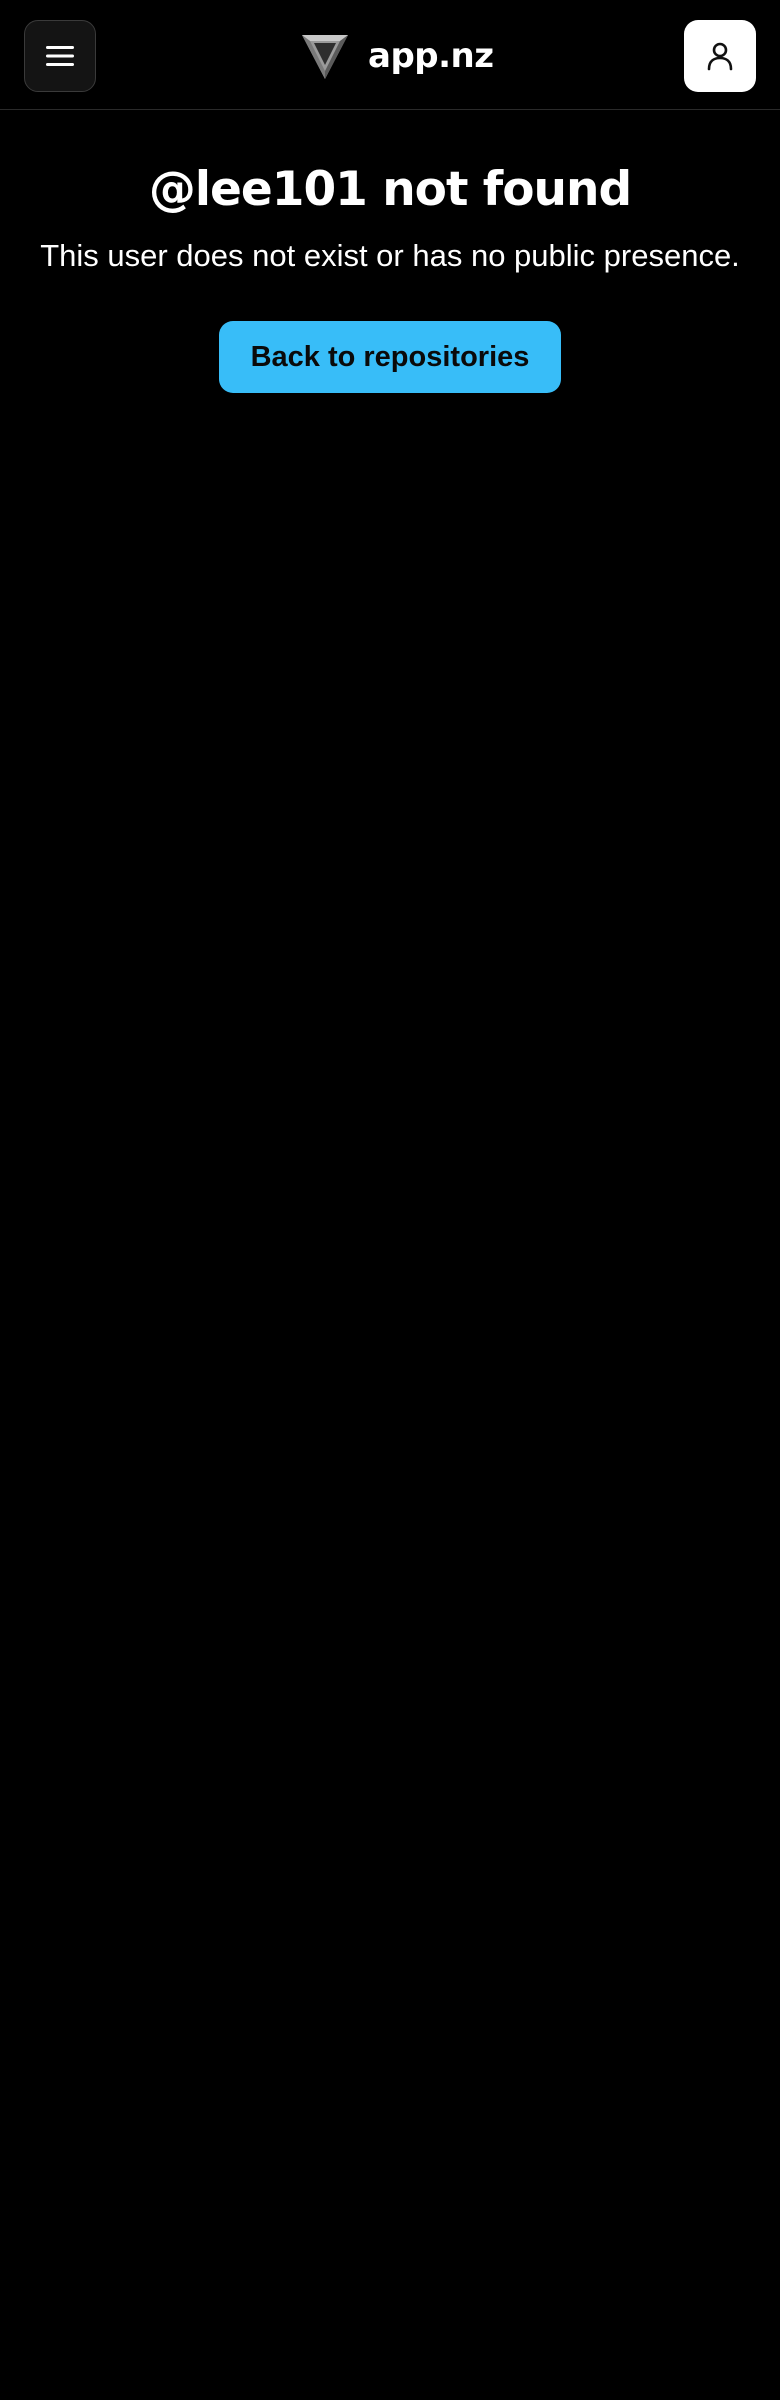 This screenshot has width=780, height=2400. Describe the element at coordinates (431, 56) in the screenshot. I see `brand-name: app.nz` at that location.